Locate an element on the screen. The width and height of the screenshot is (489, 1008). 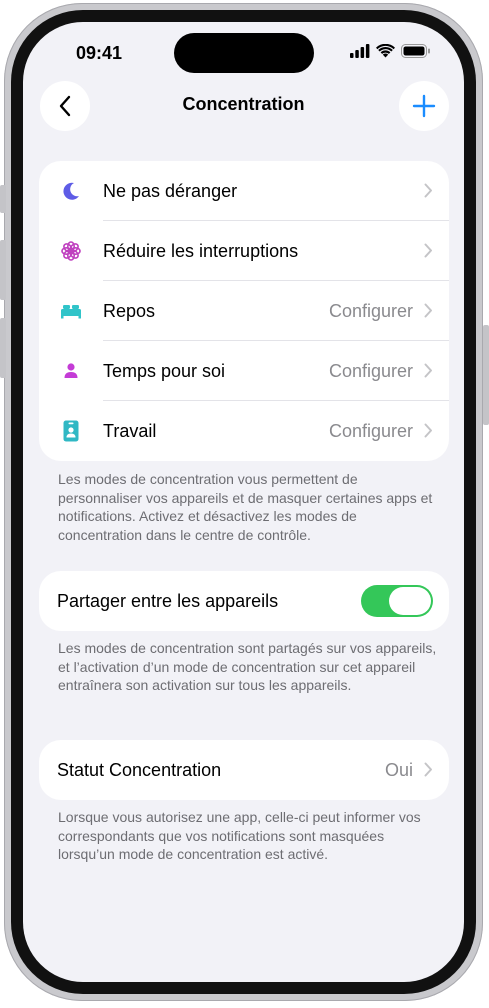
dynamic-island is located at coordinates (244, 53).